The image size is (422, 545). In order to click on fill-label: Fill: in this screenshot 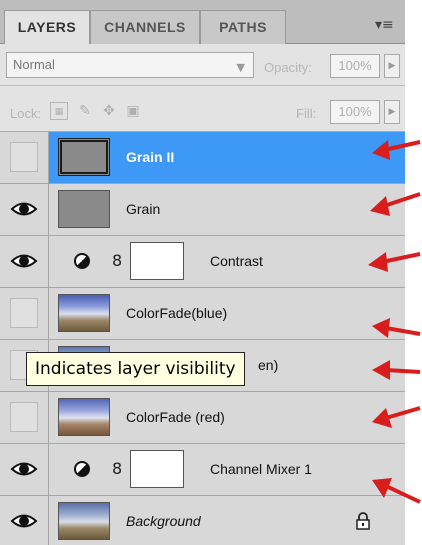, I will do `click(306, 113)`.